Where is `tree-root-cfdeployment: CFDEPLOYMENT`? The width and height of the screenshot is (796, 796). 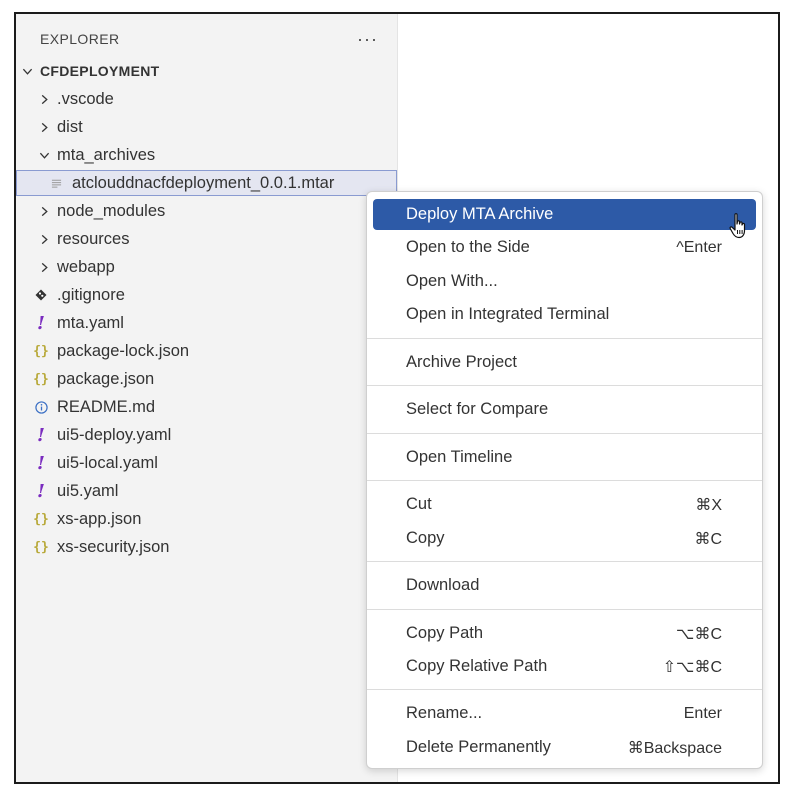 tree-root-cfdeployment: CFDEPLOYMENT is located at coordinates (206, 71).